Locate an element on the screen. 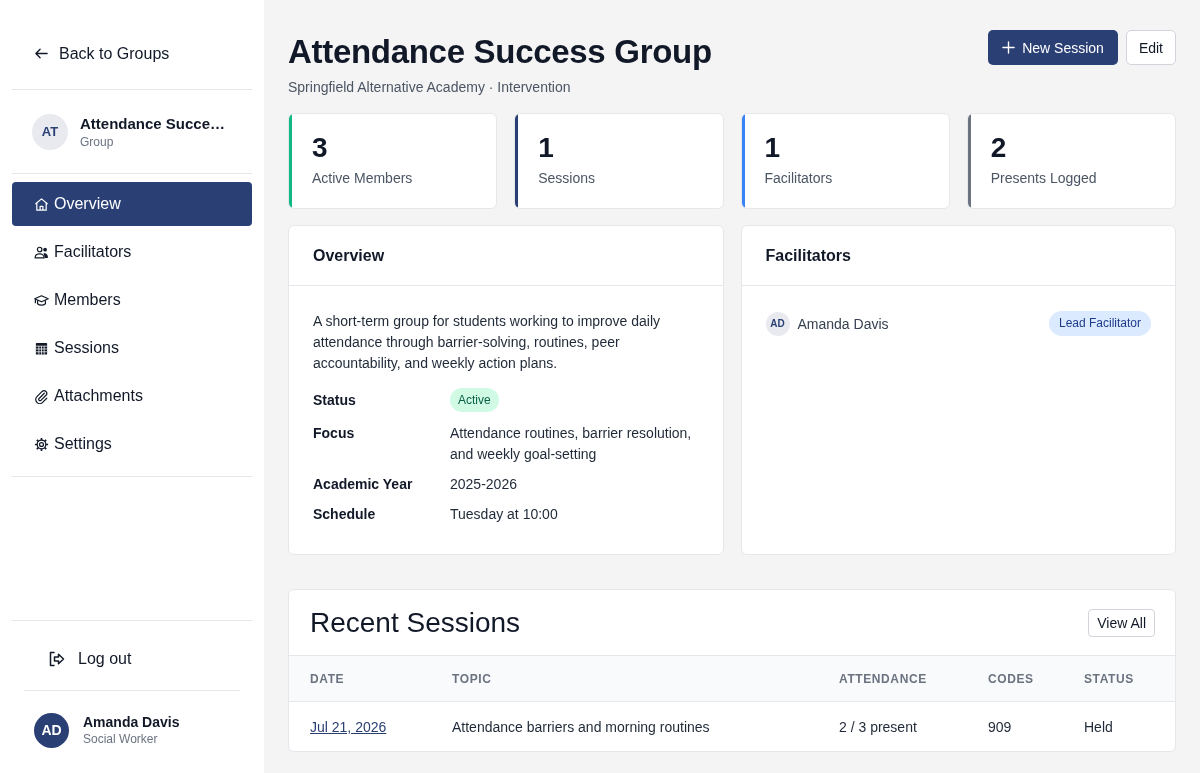 The image size is (1200, 773). role-badge: Lead Facilitator is located at coordinates (1099, 323).